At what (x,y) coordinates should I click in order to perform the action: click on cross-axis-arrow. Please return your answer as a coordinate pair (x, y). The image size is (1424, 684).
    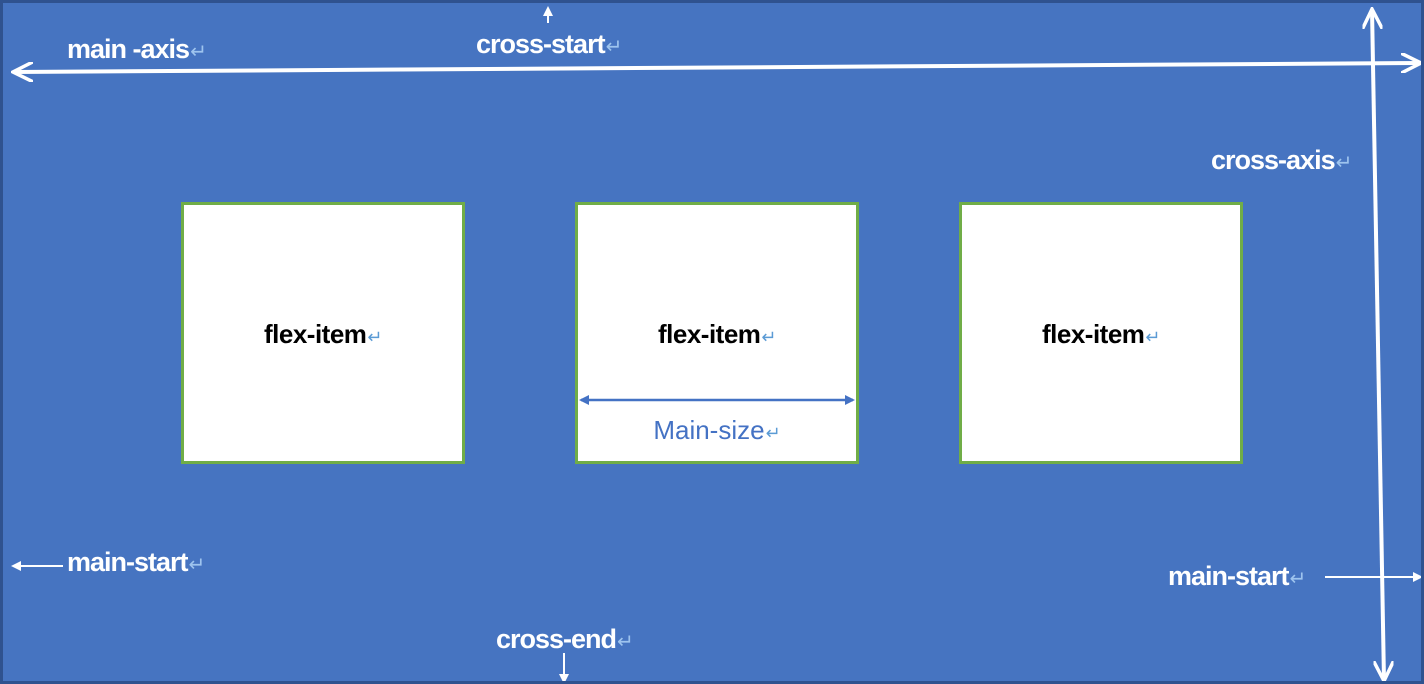
    Looking at the image, I should click on (1378, 345).